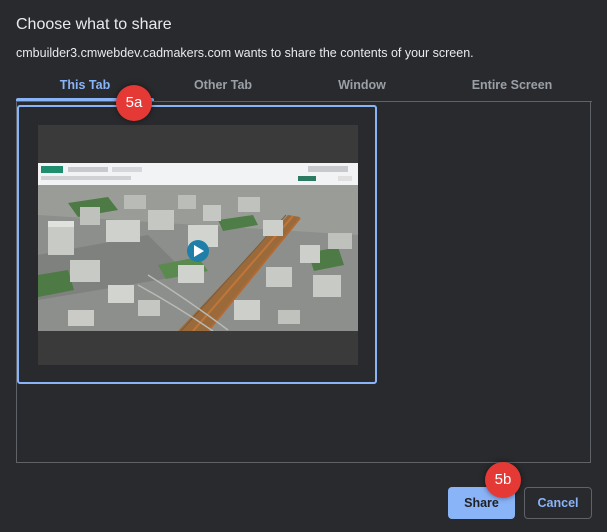 Image resolution: width=607 pixels, height=532 pixels. Describe the element at coordinates (134, 103) in the screenshot. I see `callout-5a-marker: 5a` at that location.